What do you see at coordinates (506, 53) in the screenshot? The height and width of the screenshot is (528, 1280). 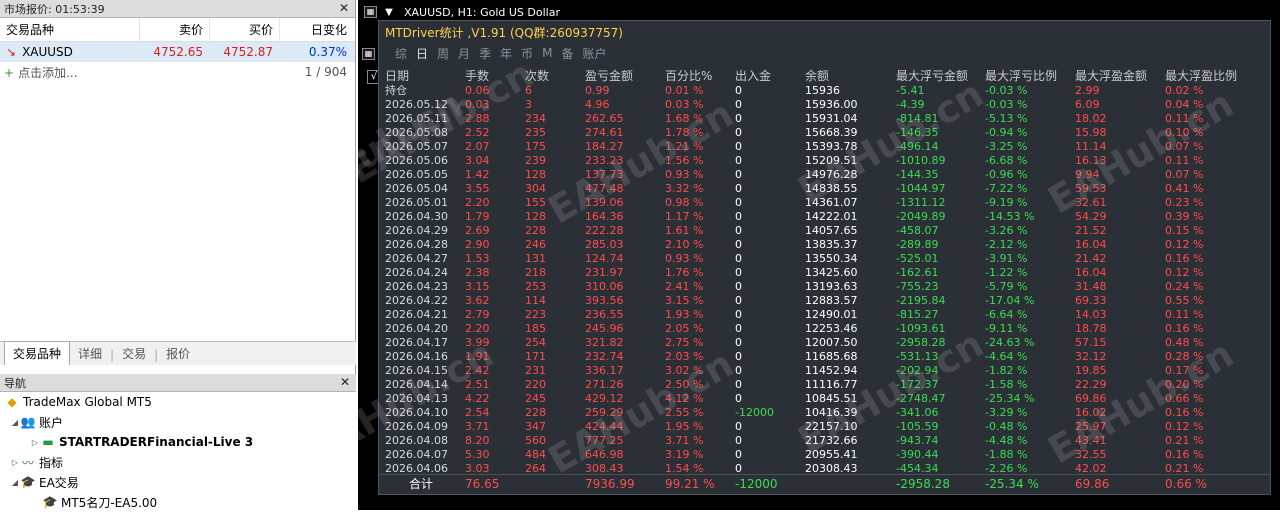 I see `tab-yearly: 年` at bounding box center [506, 53].